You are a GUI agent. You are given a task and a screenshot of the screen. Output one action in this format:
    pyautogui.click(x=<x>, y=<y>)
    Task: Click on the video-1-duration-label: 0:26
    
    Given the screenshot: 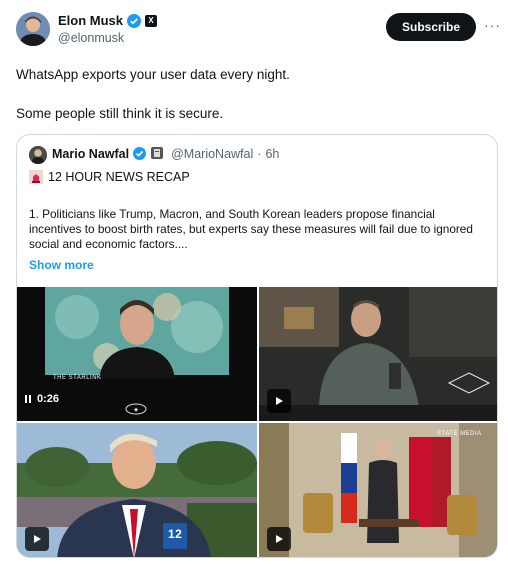 What is the action you would take?
    pyautogui.click(x=48, y=399)
    